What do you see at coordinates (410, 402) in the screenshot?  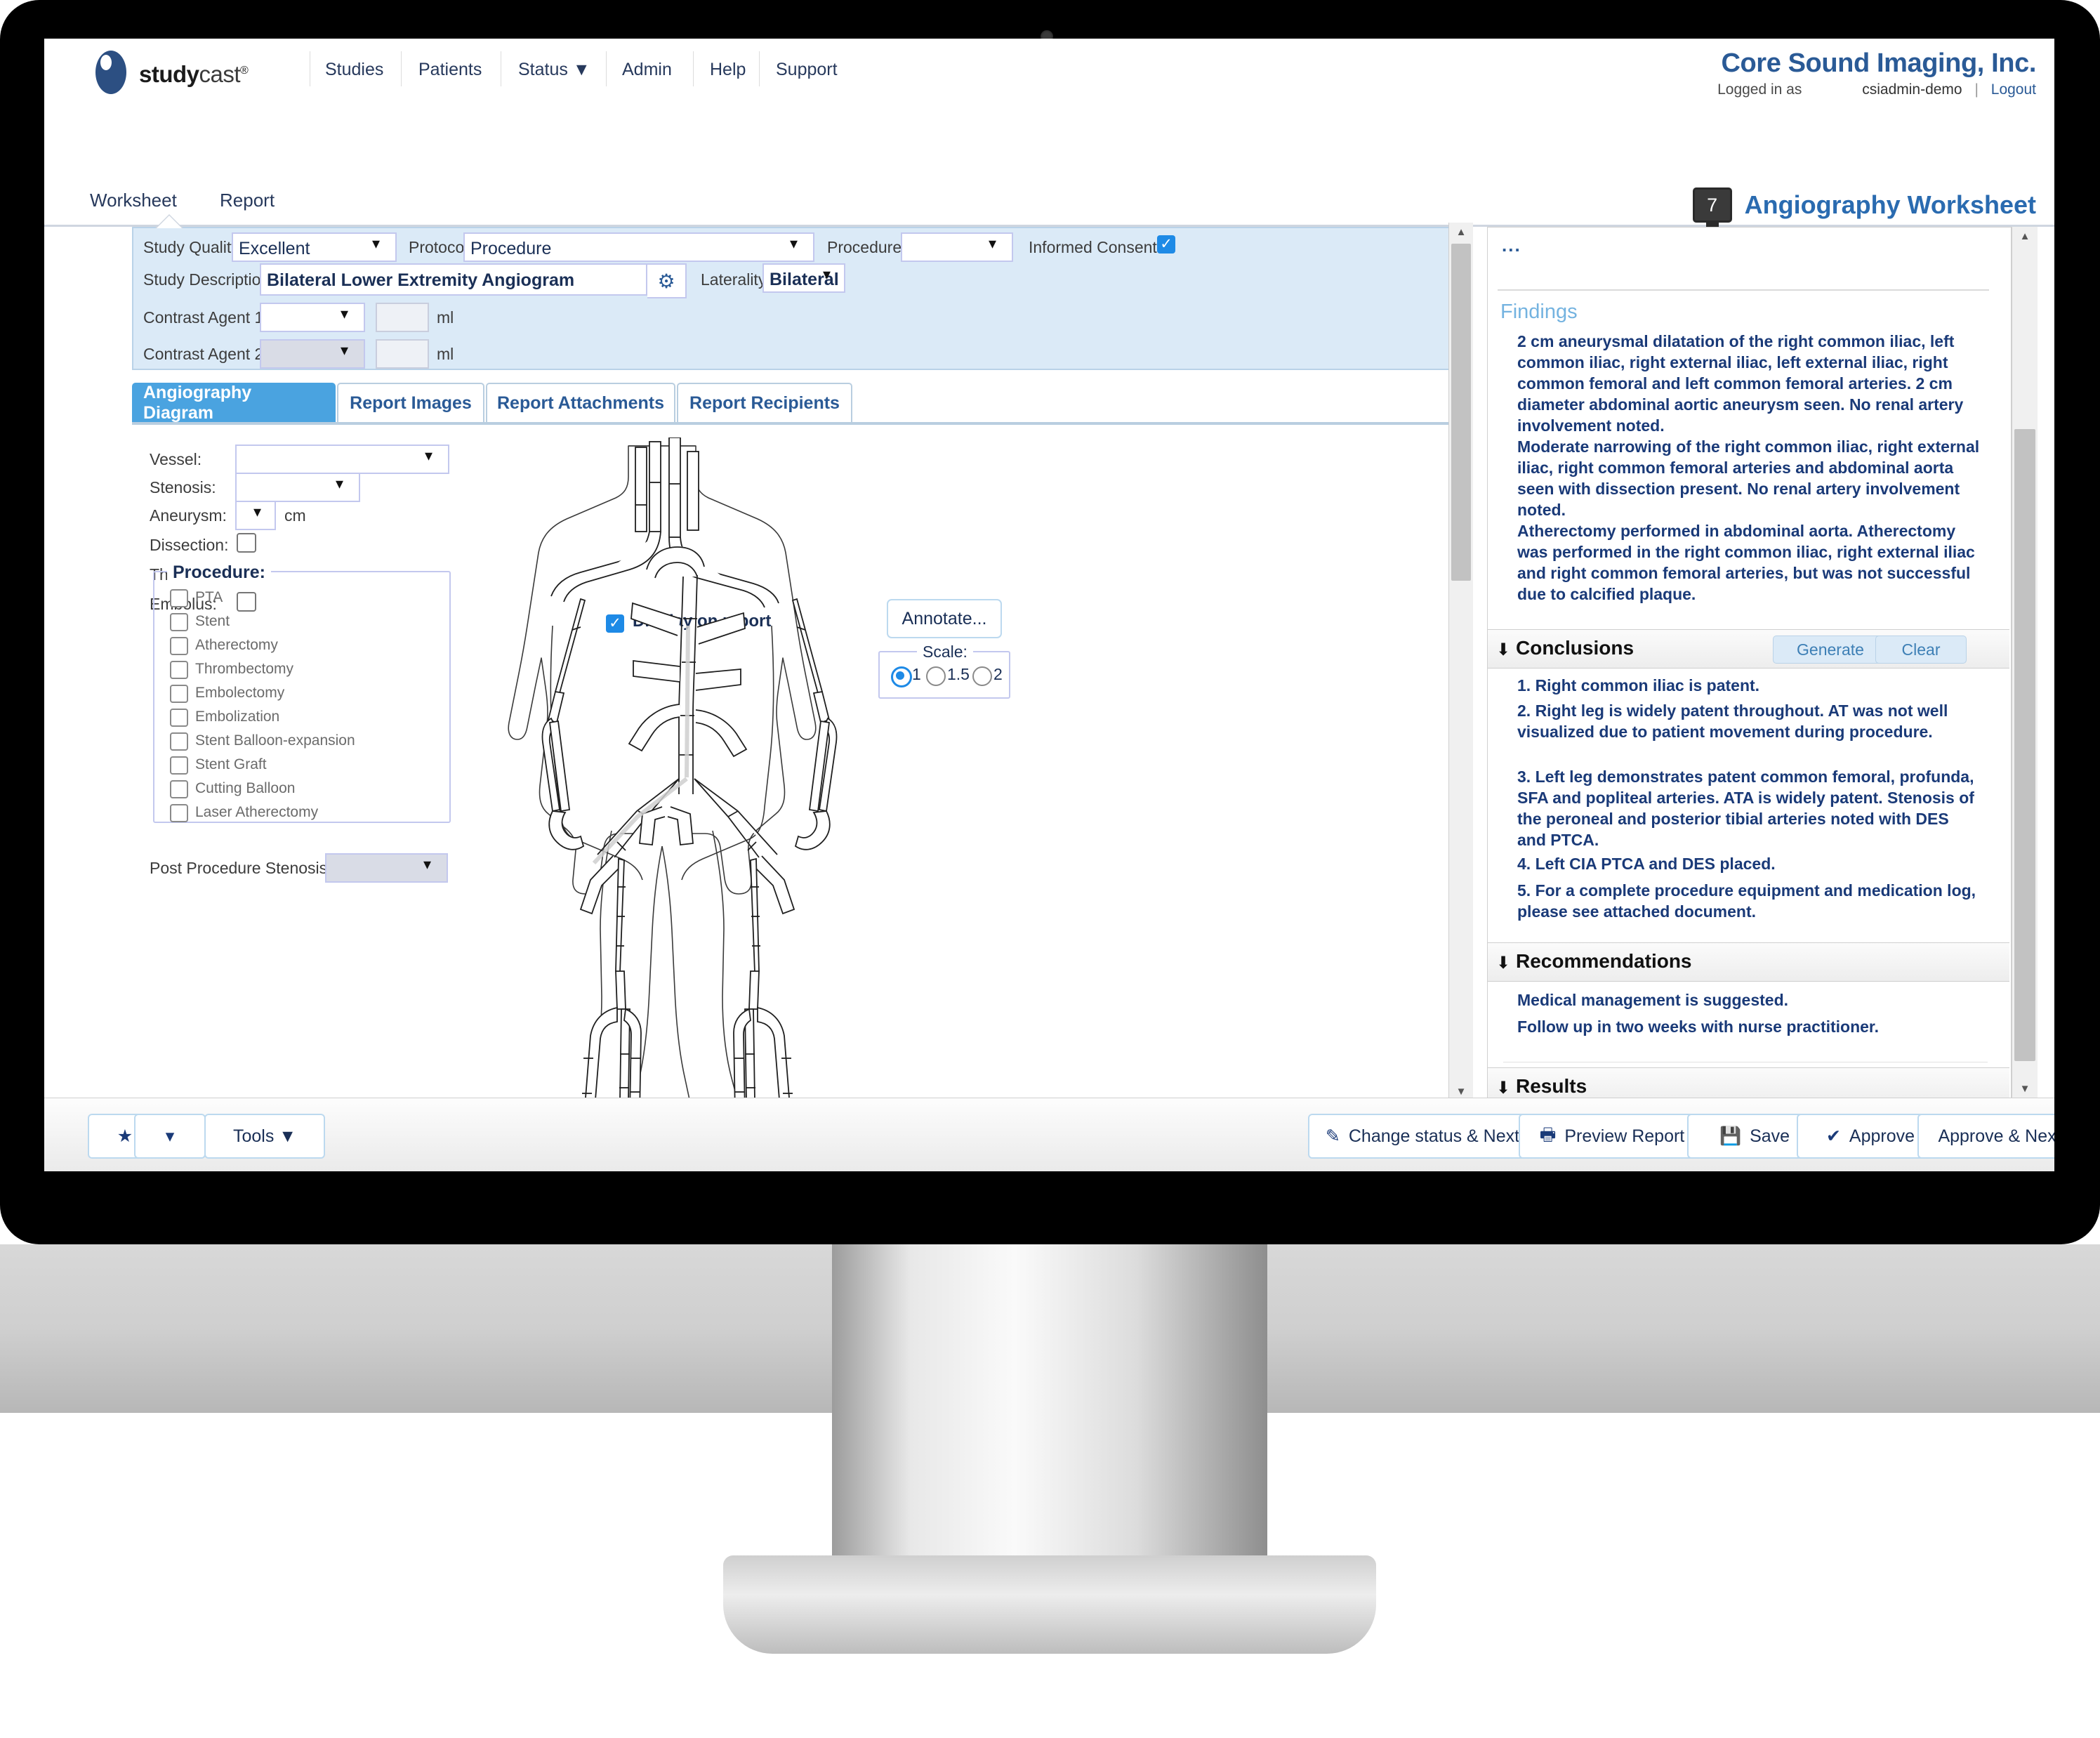 I see `tab-report-images: Report Images` at bounding box center [410, 402].